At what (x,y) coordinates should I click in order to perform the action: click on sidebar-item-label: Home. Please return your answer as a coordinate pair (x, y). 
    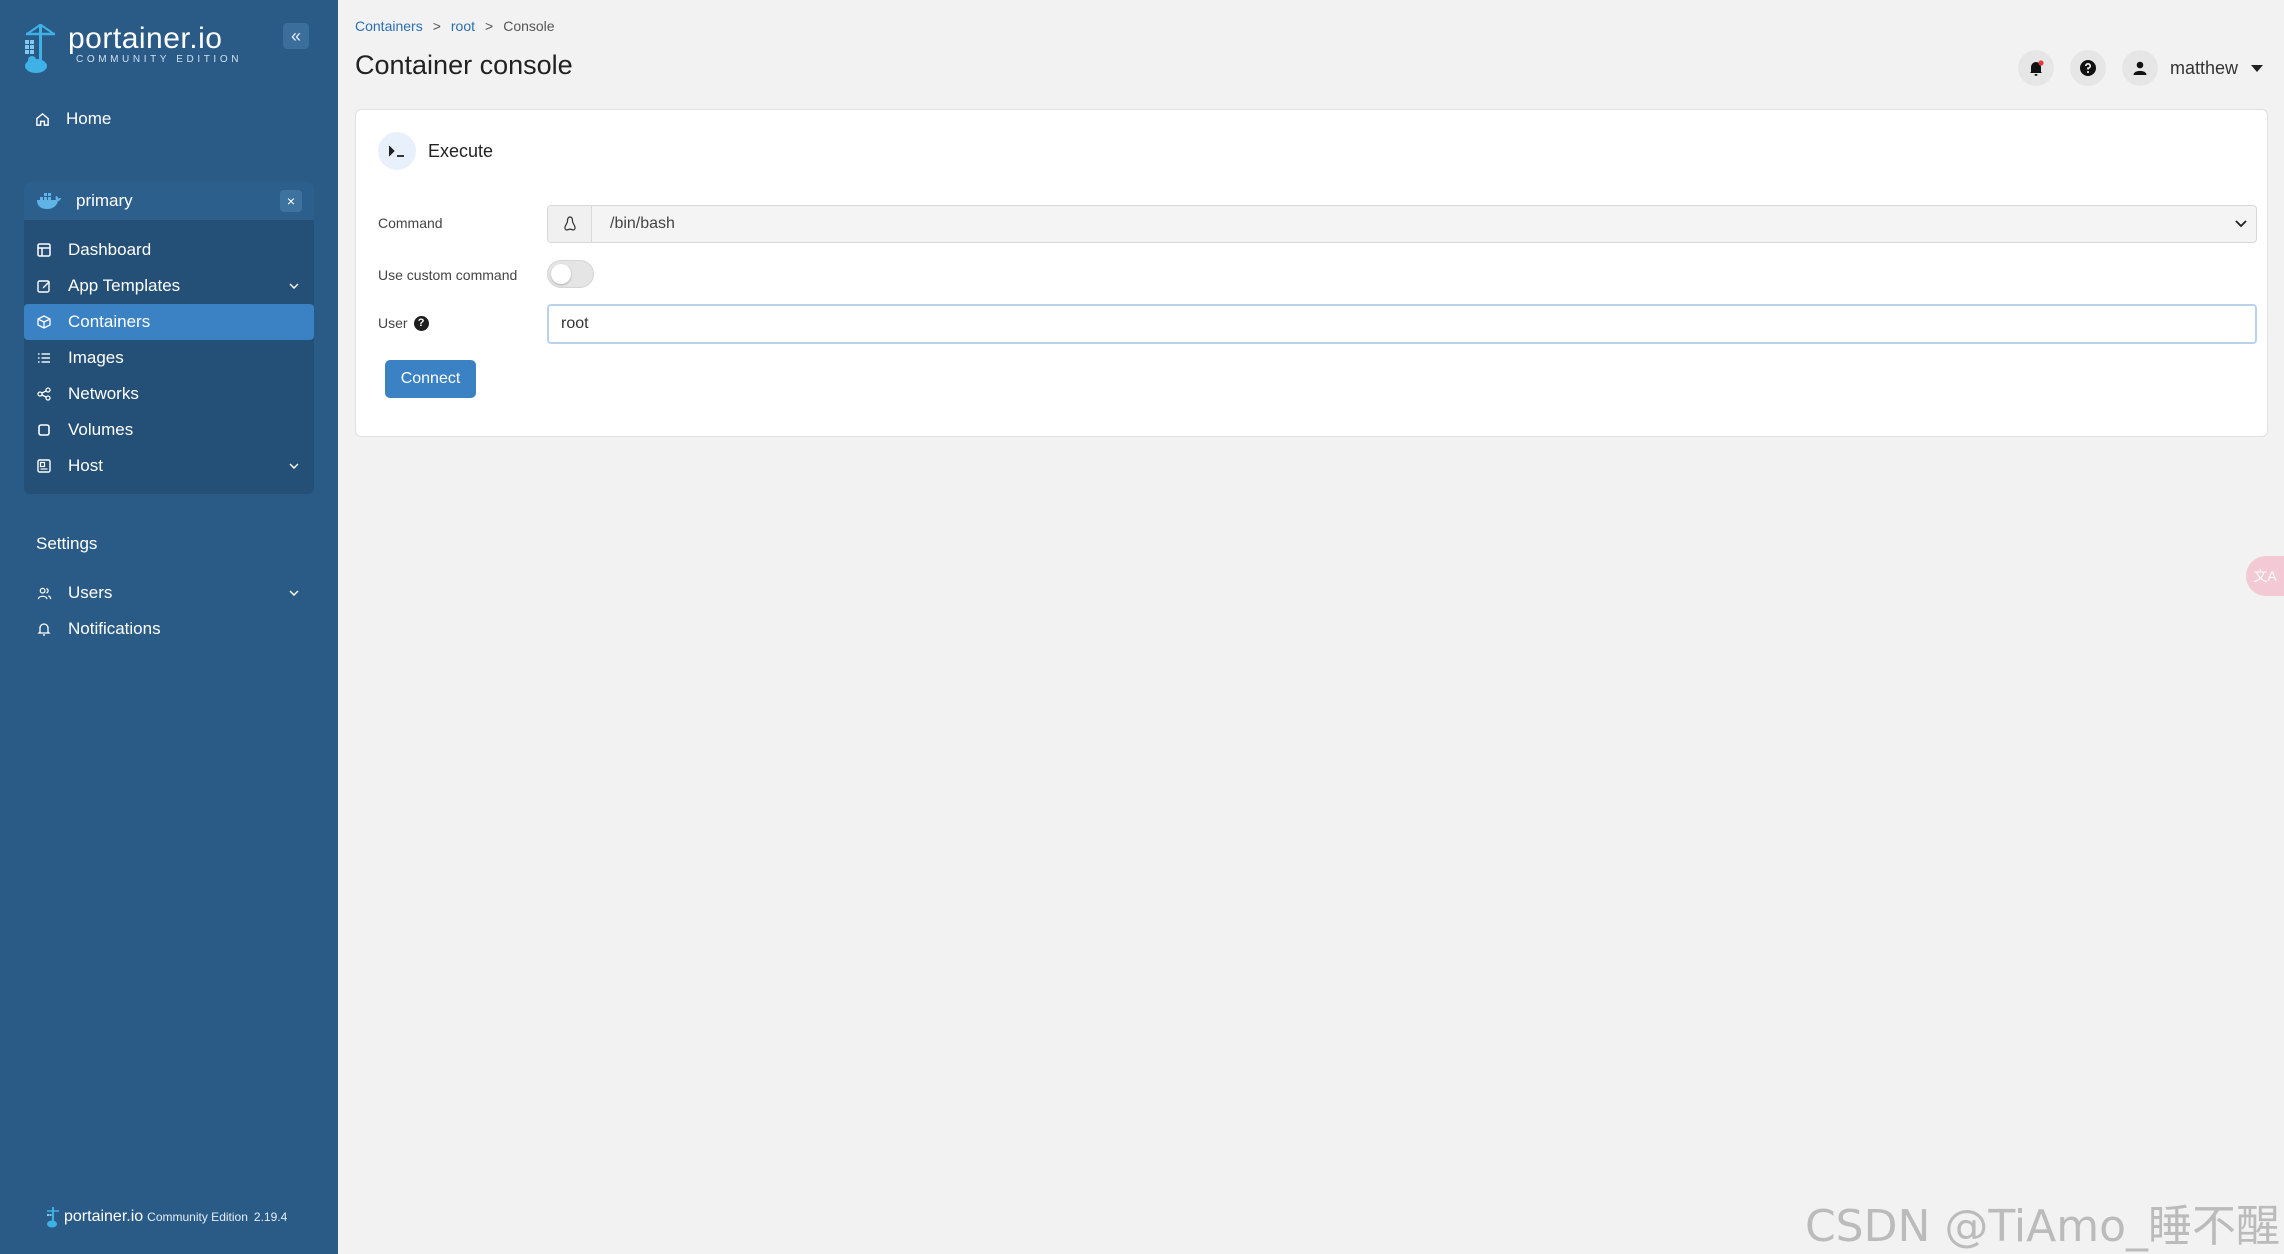
    Looking at the image, I should click on (89, 118).